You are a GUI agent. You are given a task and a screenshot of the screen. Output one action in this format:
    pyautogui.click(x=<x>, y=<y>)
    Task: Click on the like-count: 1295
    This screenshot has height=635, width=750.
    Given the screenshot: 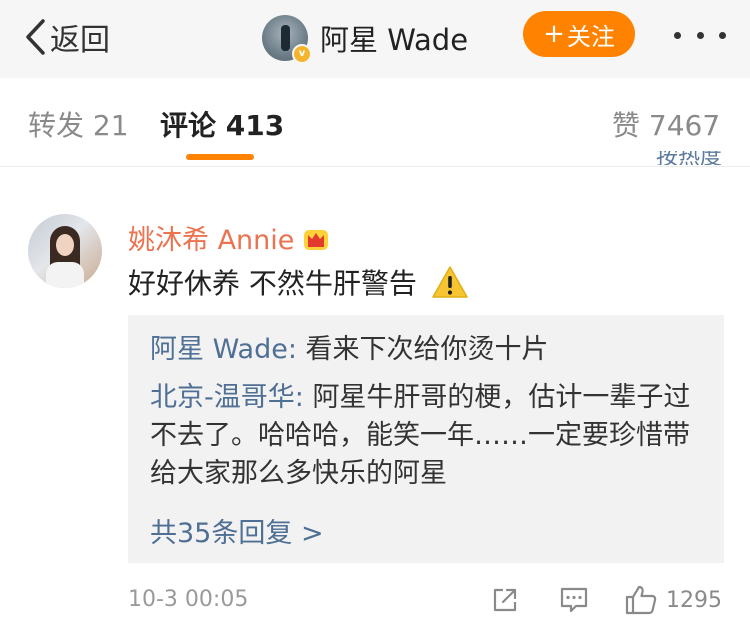 What is the action you would take?
    pyautogui.click(x=694, y=600)
    